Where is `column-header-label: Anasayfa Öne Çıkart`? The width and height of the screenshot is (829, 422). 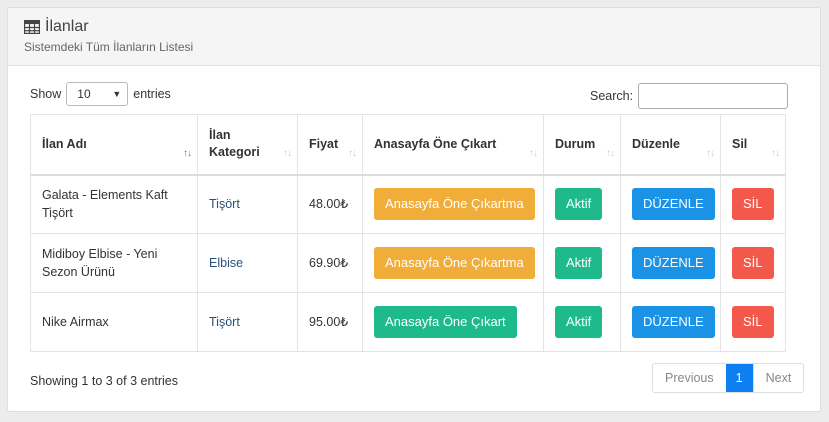 column-header-label: Anasayfa Öne Çıkart is located at coordinates (435, 143).